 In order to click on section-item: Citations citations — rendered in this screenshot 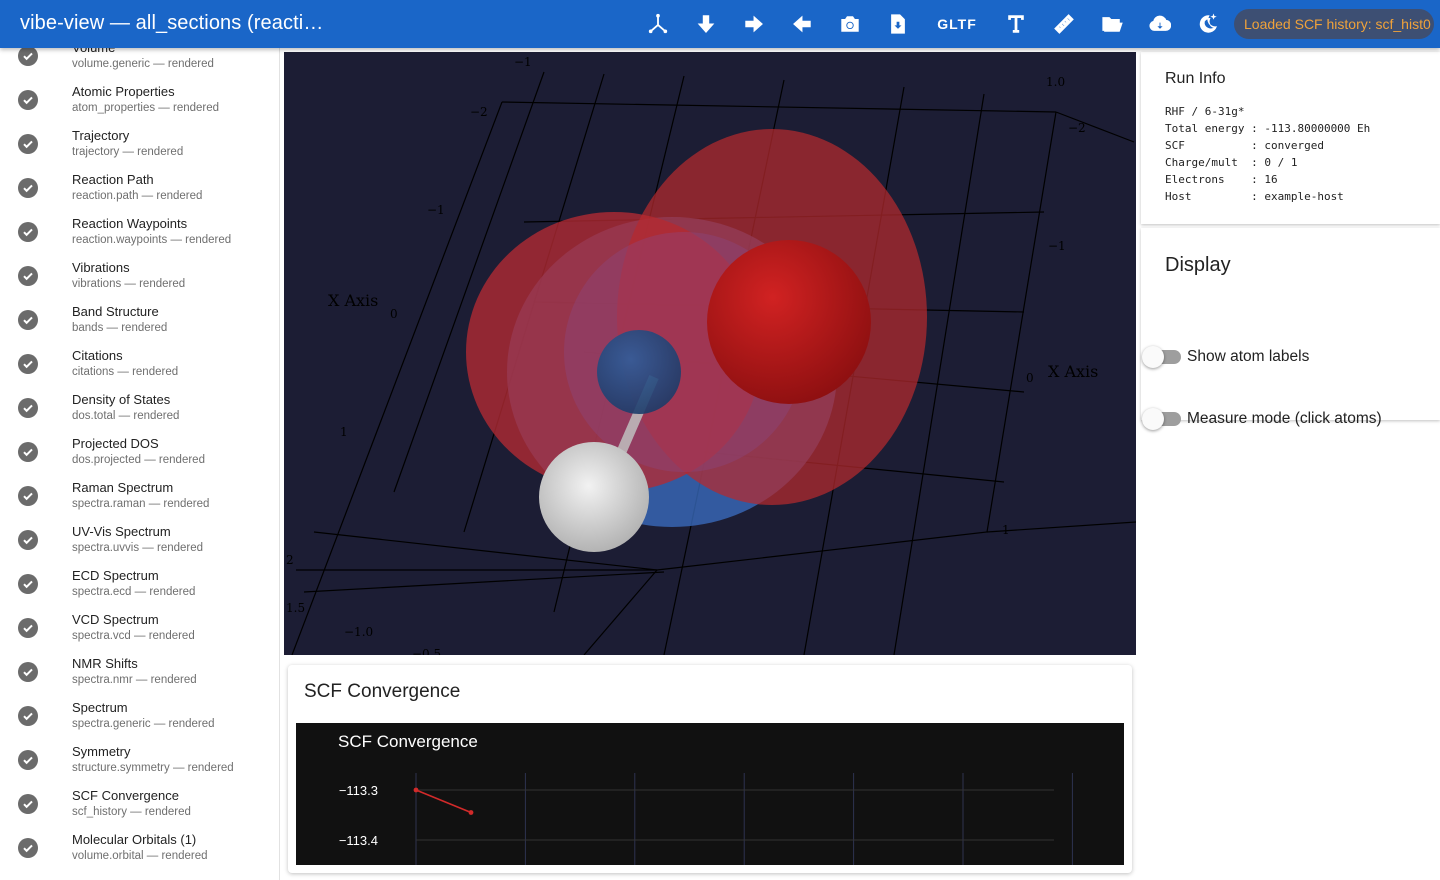, I will do `click(139, 370)`.